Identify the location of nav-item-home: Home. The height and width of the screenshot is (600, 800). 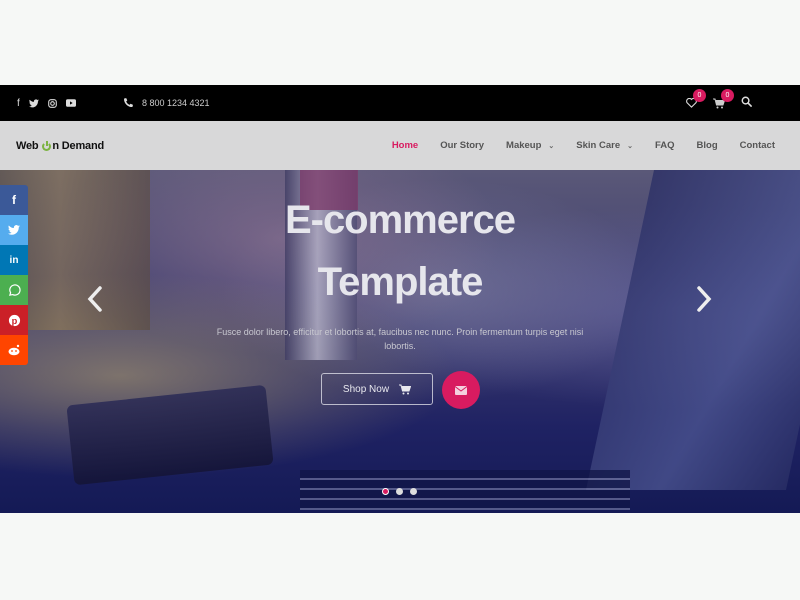
(405, 145).